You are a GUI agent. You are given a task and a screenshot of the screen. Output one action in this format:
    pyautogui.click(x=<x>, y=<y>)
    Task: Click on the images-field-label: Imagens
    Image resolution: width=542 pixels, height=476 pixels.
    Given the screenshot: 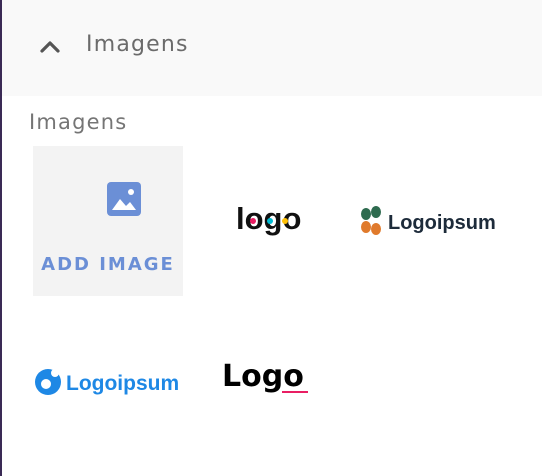 What is the action you would take?
    pyautogui.click(x=78, y=122)
    